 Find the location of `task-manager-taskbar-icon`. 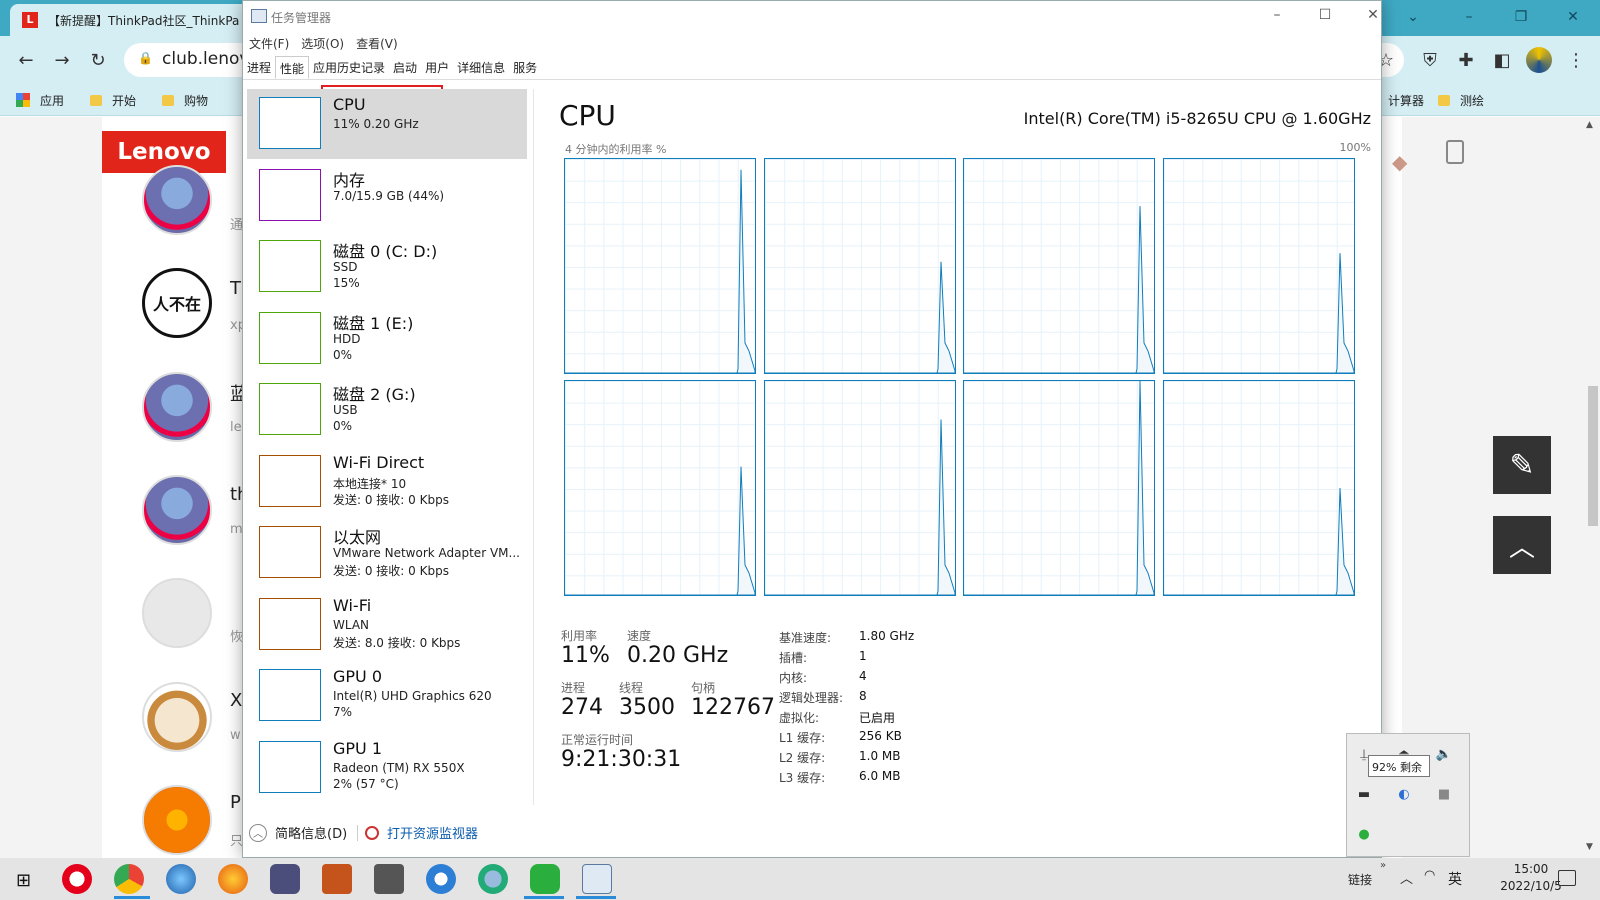

task-manager-taskbar-icon is located at coordinates (597, 879).